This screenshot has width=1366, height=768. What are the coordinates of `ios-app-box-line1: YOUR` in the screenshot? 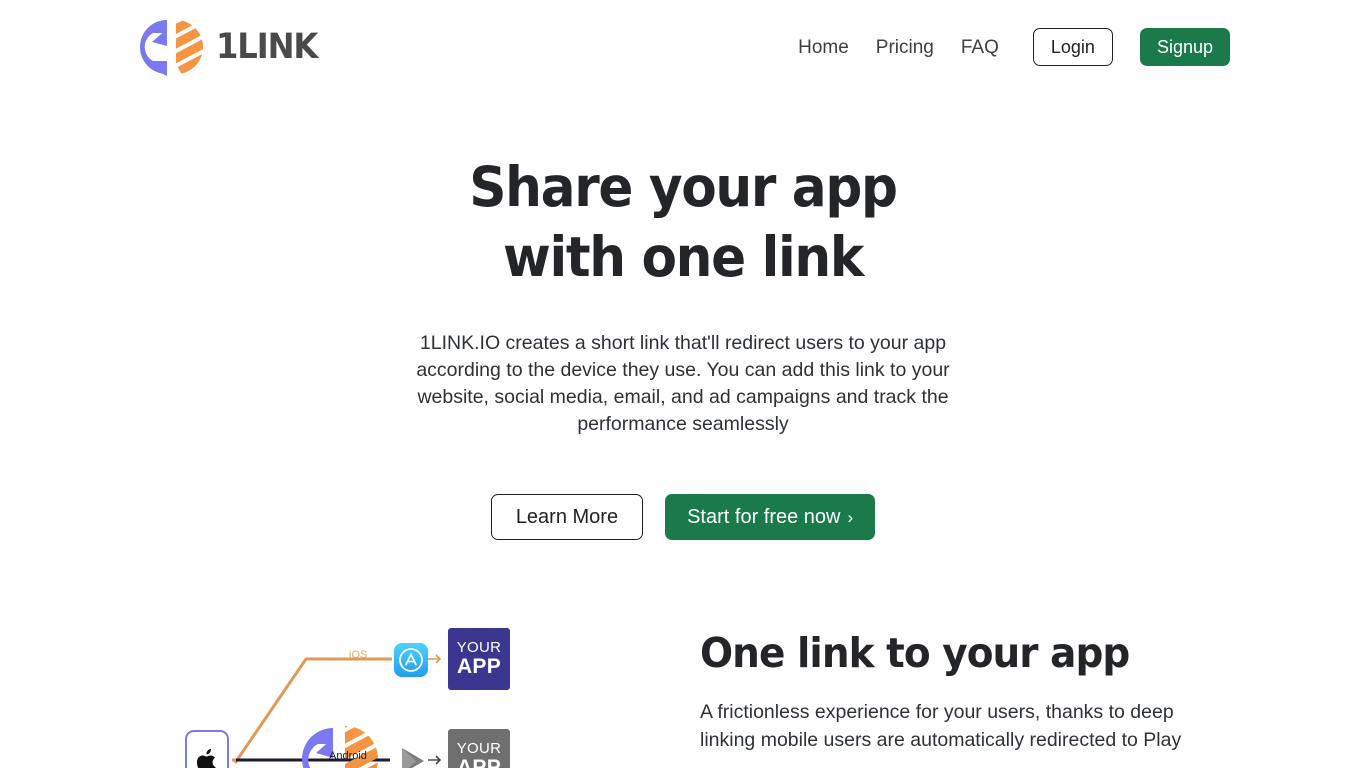 It's located at (479, 648).